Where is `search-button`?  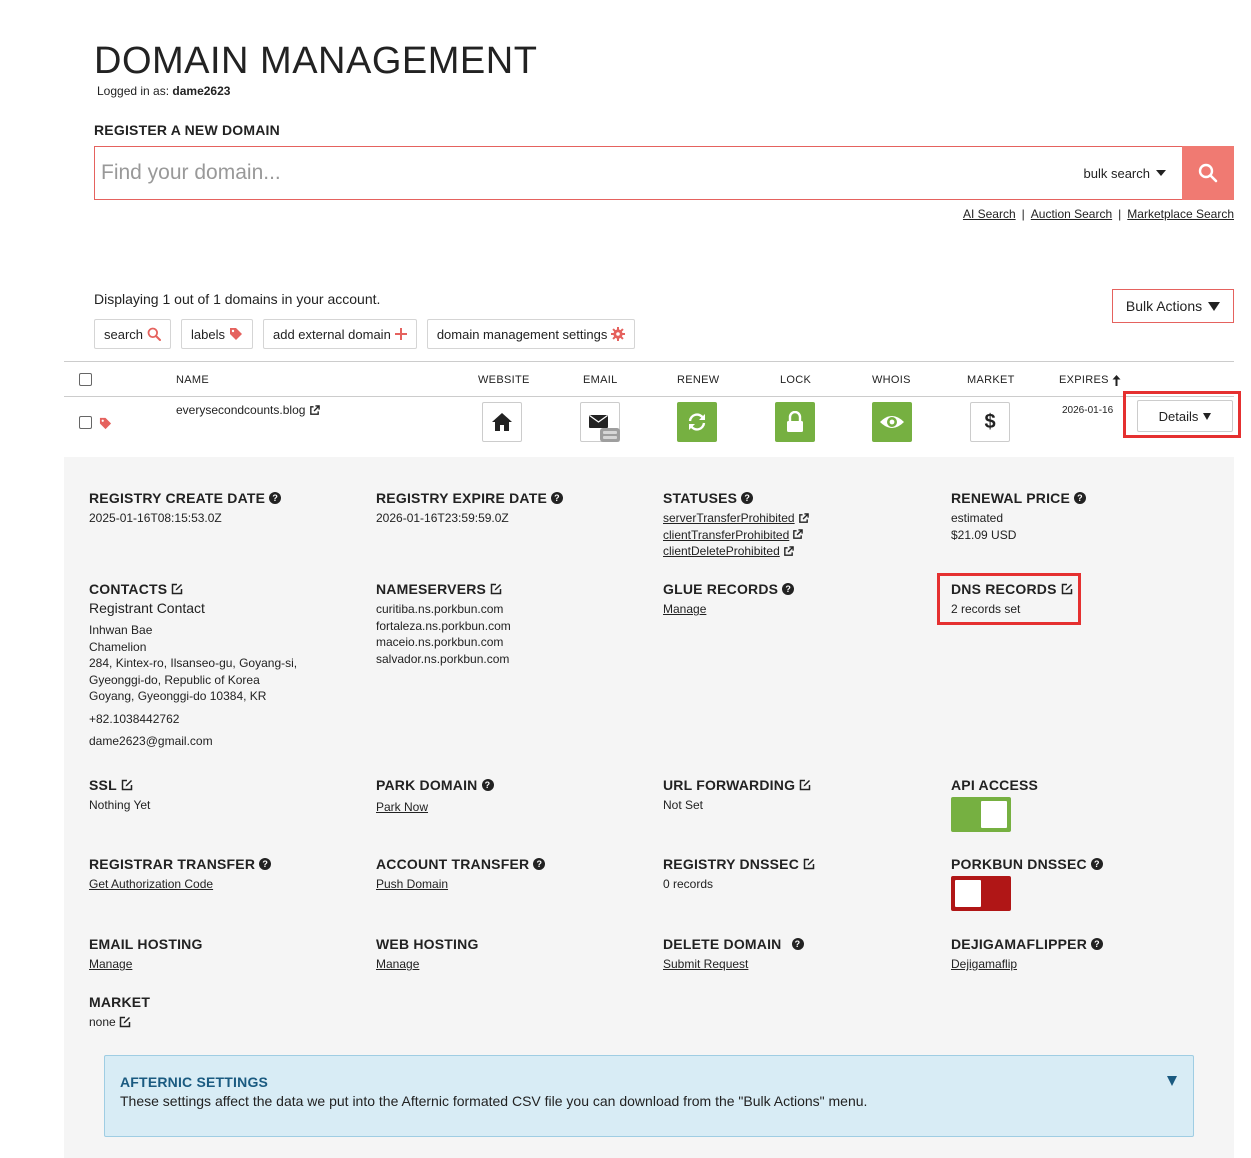 search-button is located at coordinates (1208, 173).